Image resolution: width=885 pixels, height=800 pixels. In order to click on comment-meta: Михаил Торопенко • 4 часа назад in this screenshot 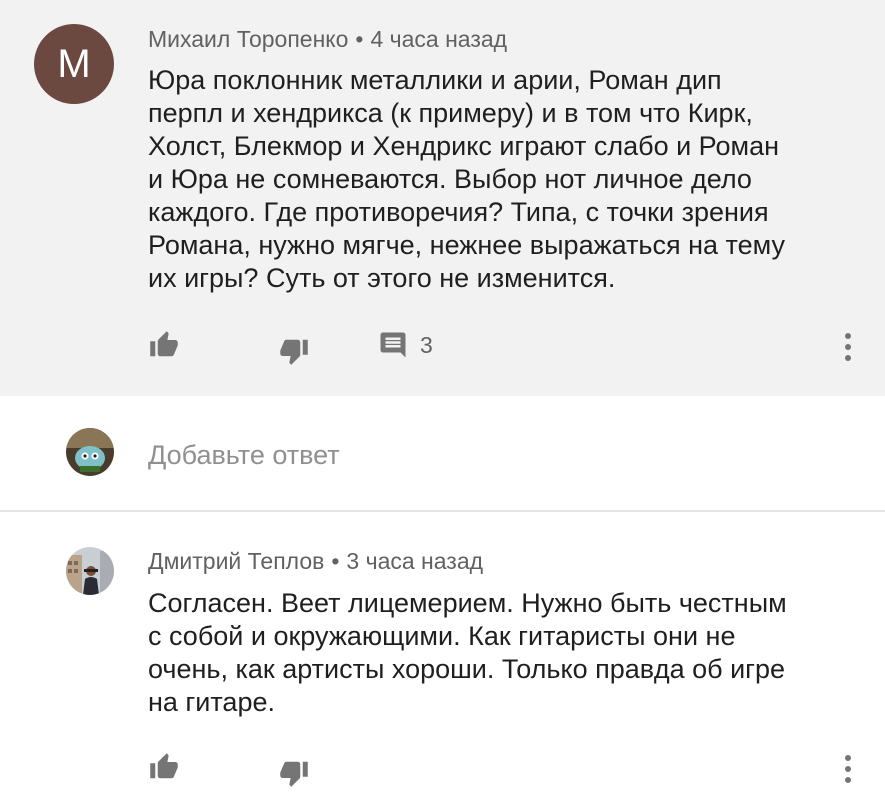, I will do `click(327, 39)`.